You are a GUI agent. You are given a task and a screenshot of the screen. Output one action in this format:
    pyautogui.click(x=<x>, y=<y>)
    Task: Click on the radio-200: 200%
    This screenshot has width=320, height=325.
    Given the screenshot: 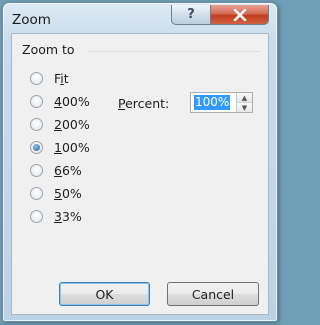 What is the action you would take?
    pyautogui.click(x=60, y=124)
    